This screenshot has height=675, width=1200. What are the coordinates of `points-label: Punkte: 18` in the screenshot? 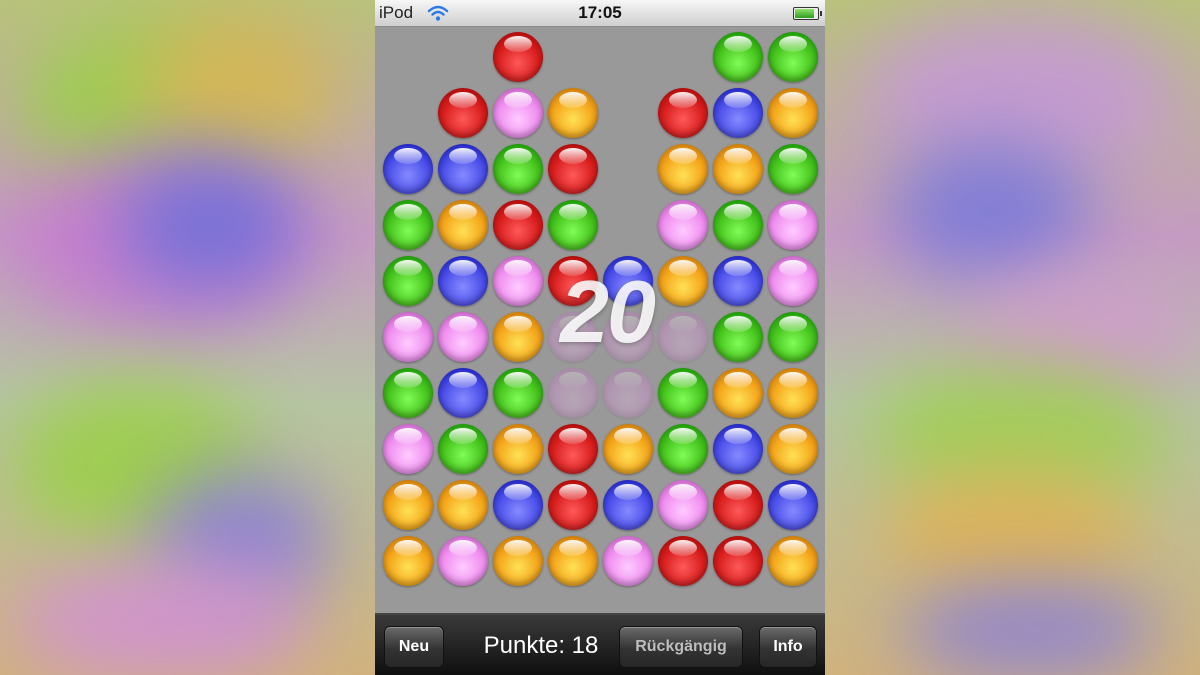 It's located at (541, 645).